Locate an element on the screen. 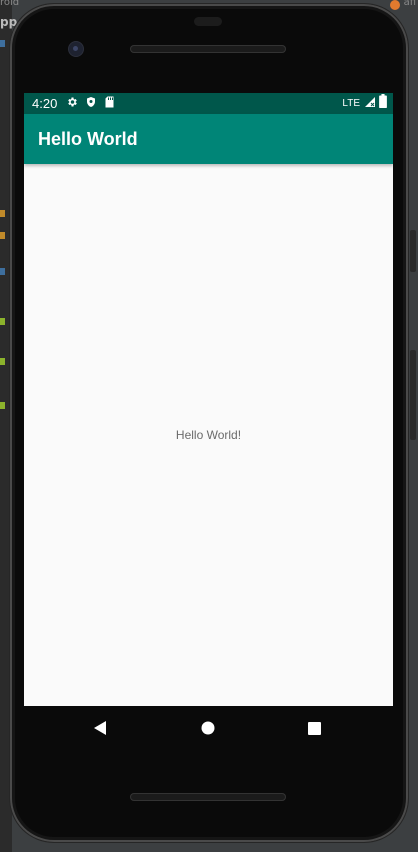 The image size is (418, 852). hello-text: Hello World! is located at coordinates (208, 435).